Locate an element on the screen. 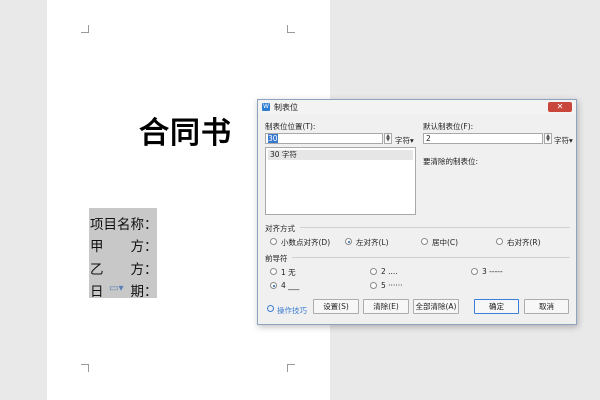  leader-none-radio is located at coordinates (273, 271).